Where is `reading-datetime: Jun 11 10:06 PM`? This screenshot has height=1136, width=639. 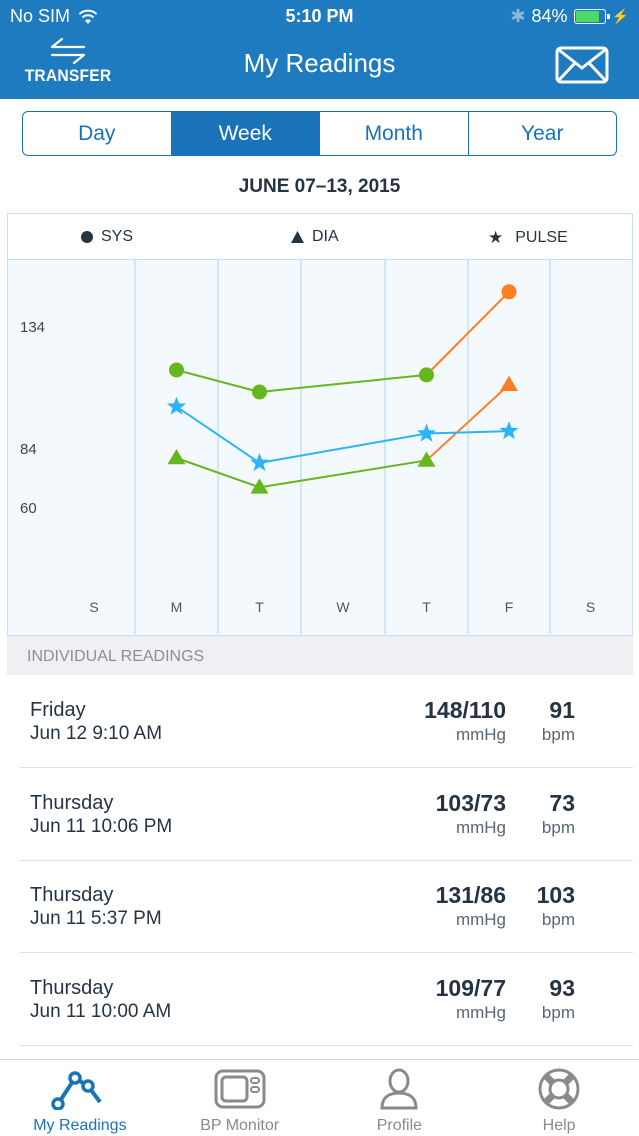 reading-datetime: Jun 11 10:06 PM is located at coordinates (101, 826).